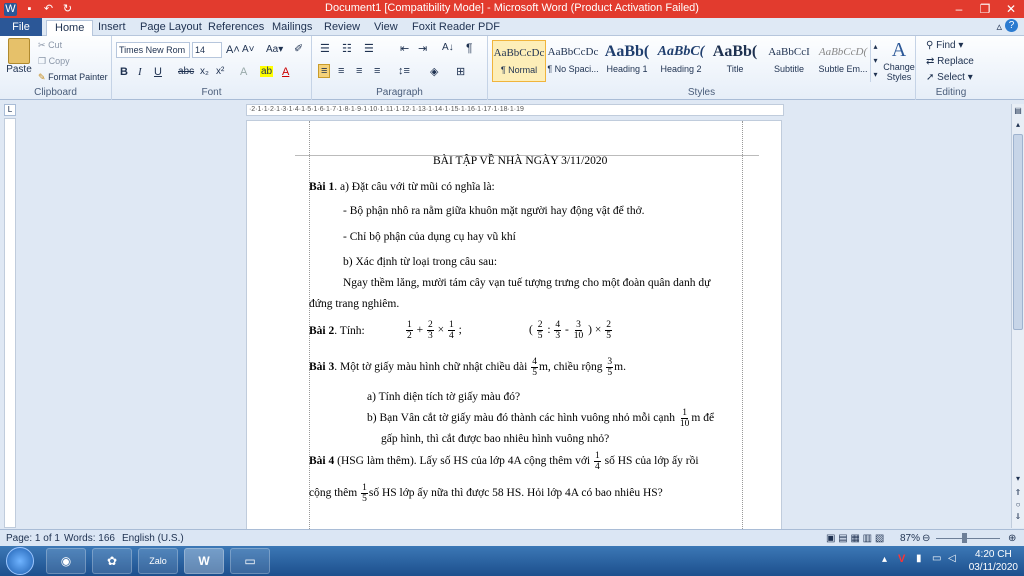 Image resolution: width=1024 pixels, height=576 pixels. Describe the element at coordinates (968, 538) in the screenshot. I see `zoom-slider` at that location.